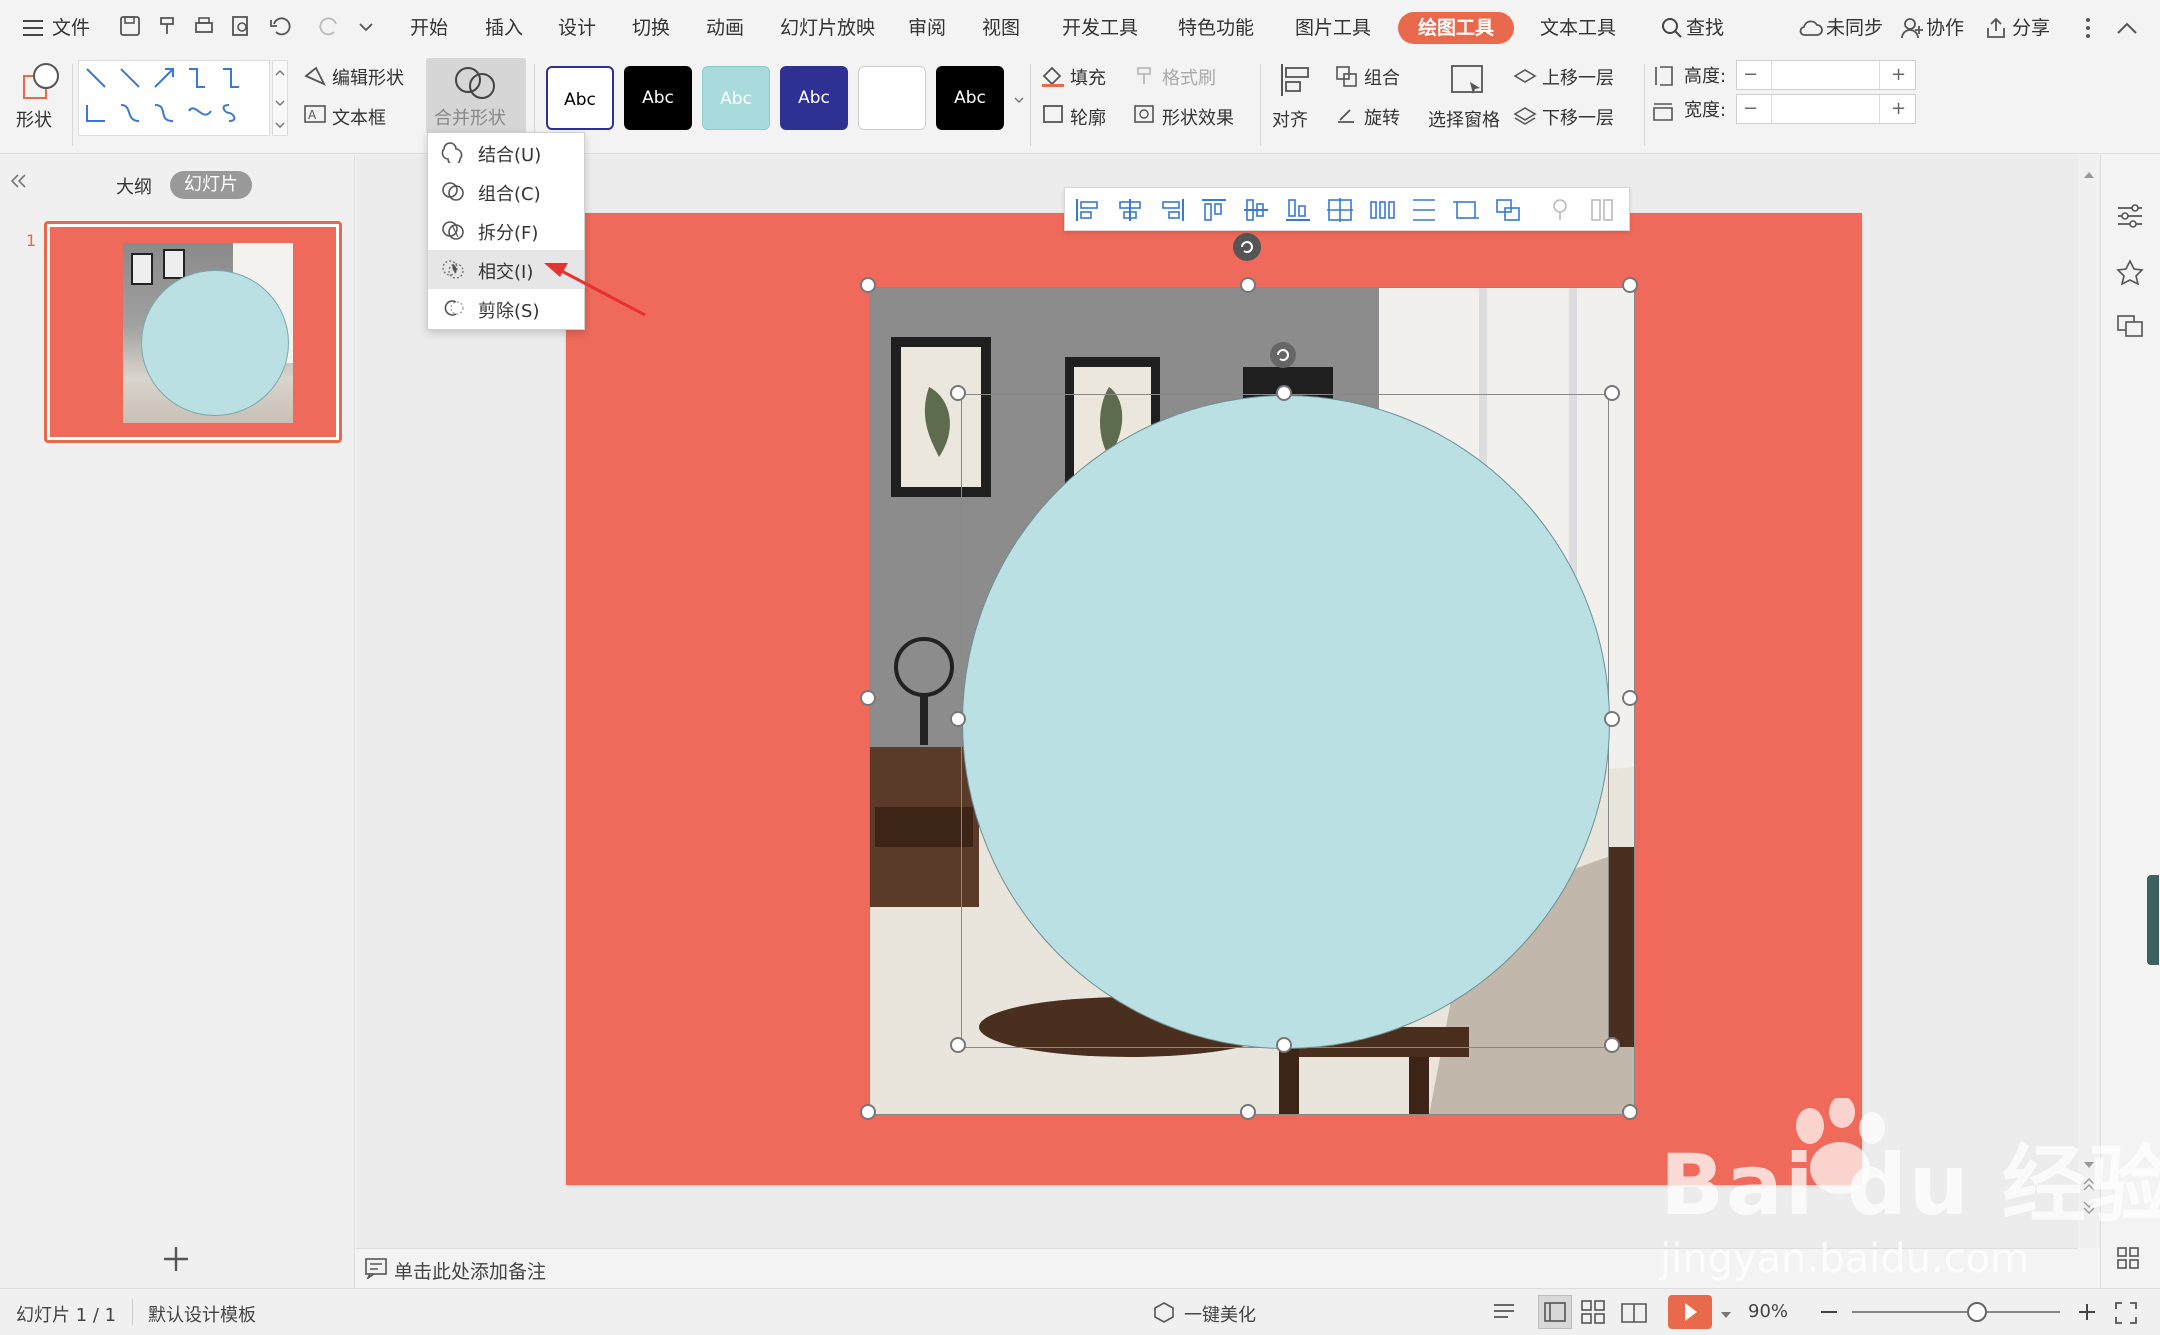 Image resolution: width=2160 pixels, height=1335 pixels. I want to click on align-icon, so click(1296, 82).